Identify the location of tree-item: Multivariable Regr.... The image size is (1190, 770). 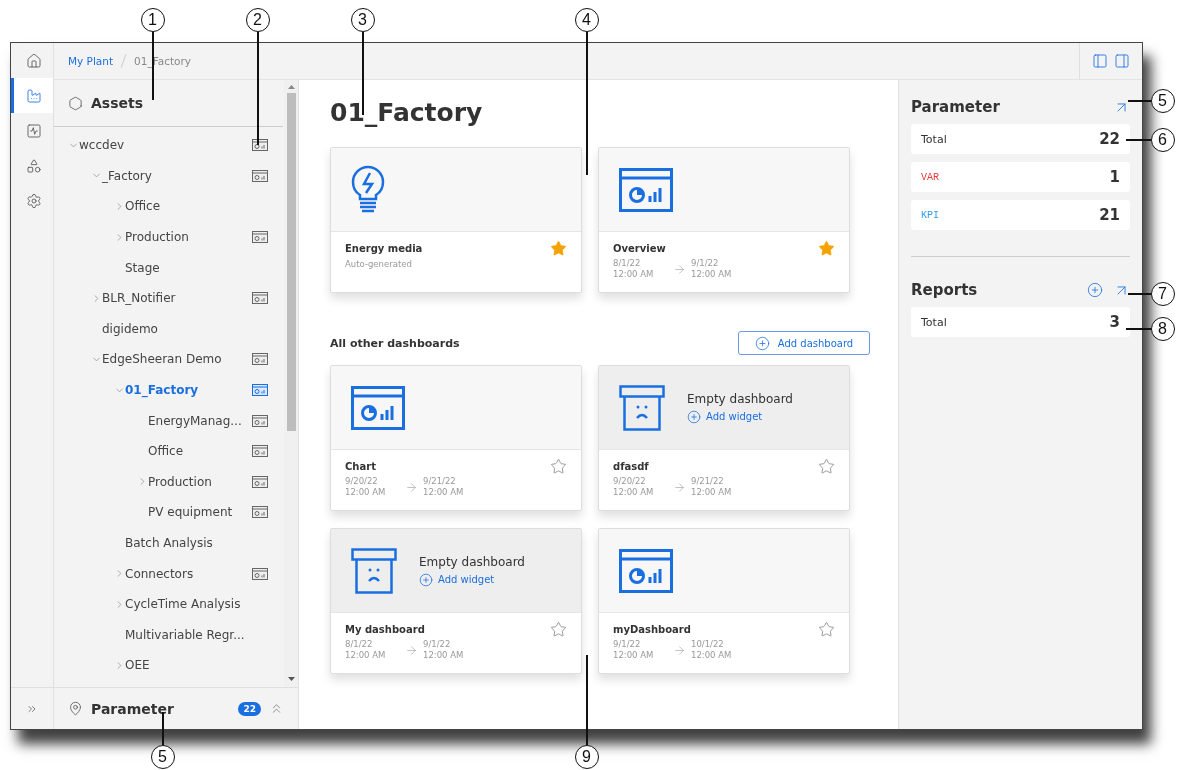
(185, 634).